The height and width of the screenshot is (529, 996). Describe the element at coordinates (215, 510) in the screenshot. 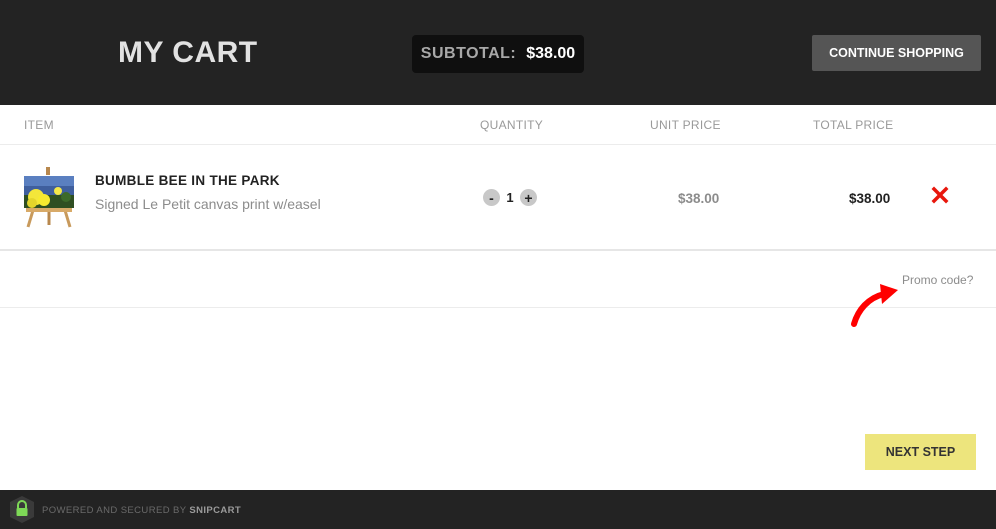

I see `snipcart-brand: SNIPCART` at that location.